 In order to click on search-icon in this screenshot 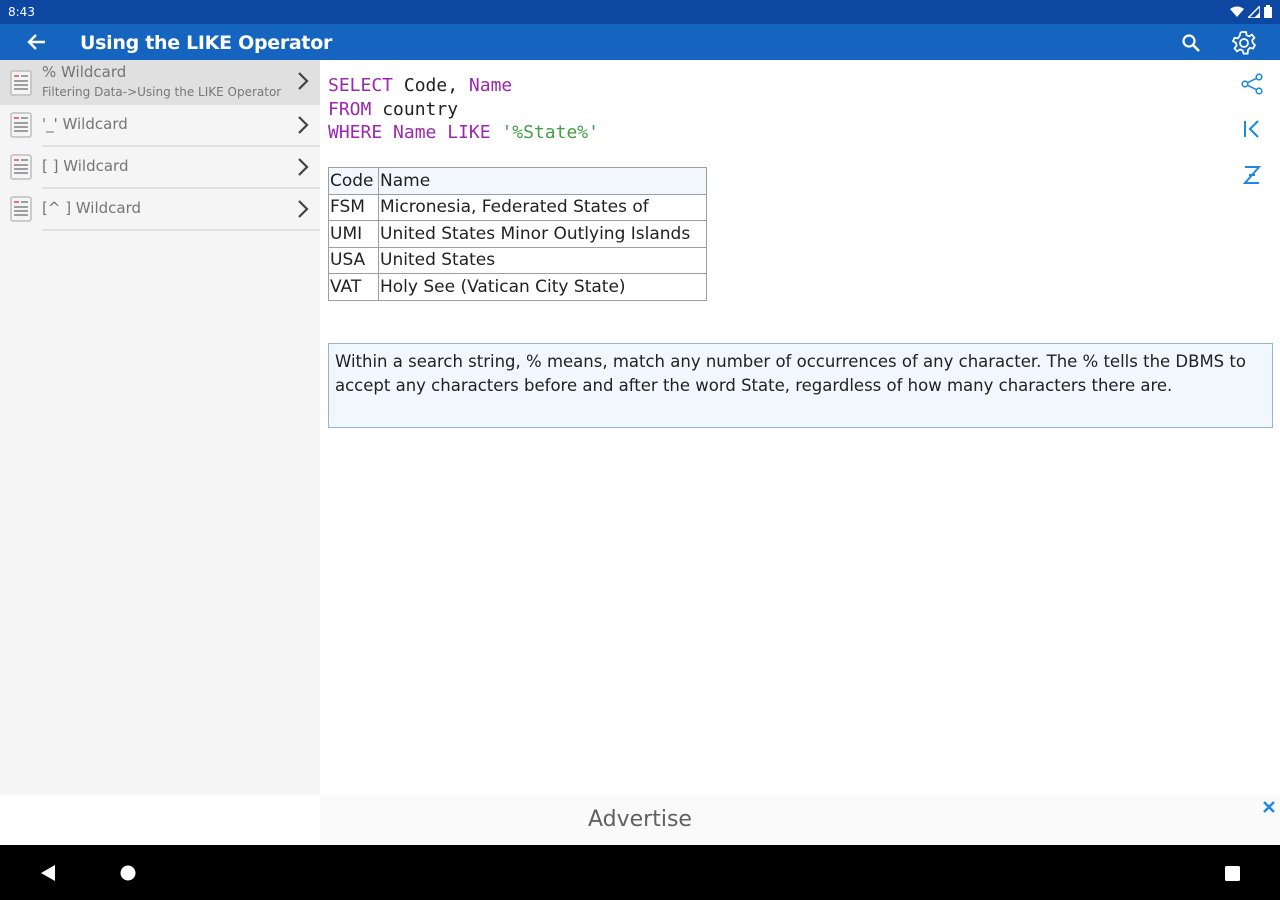, I will do `click(1191, 43)`.